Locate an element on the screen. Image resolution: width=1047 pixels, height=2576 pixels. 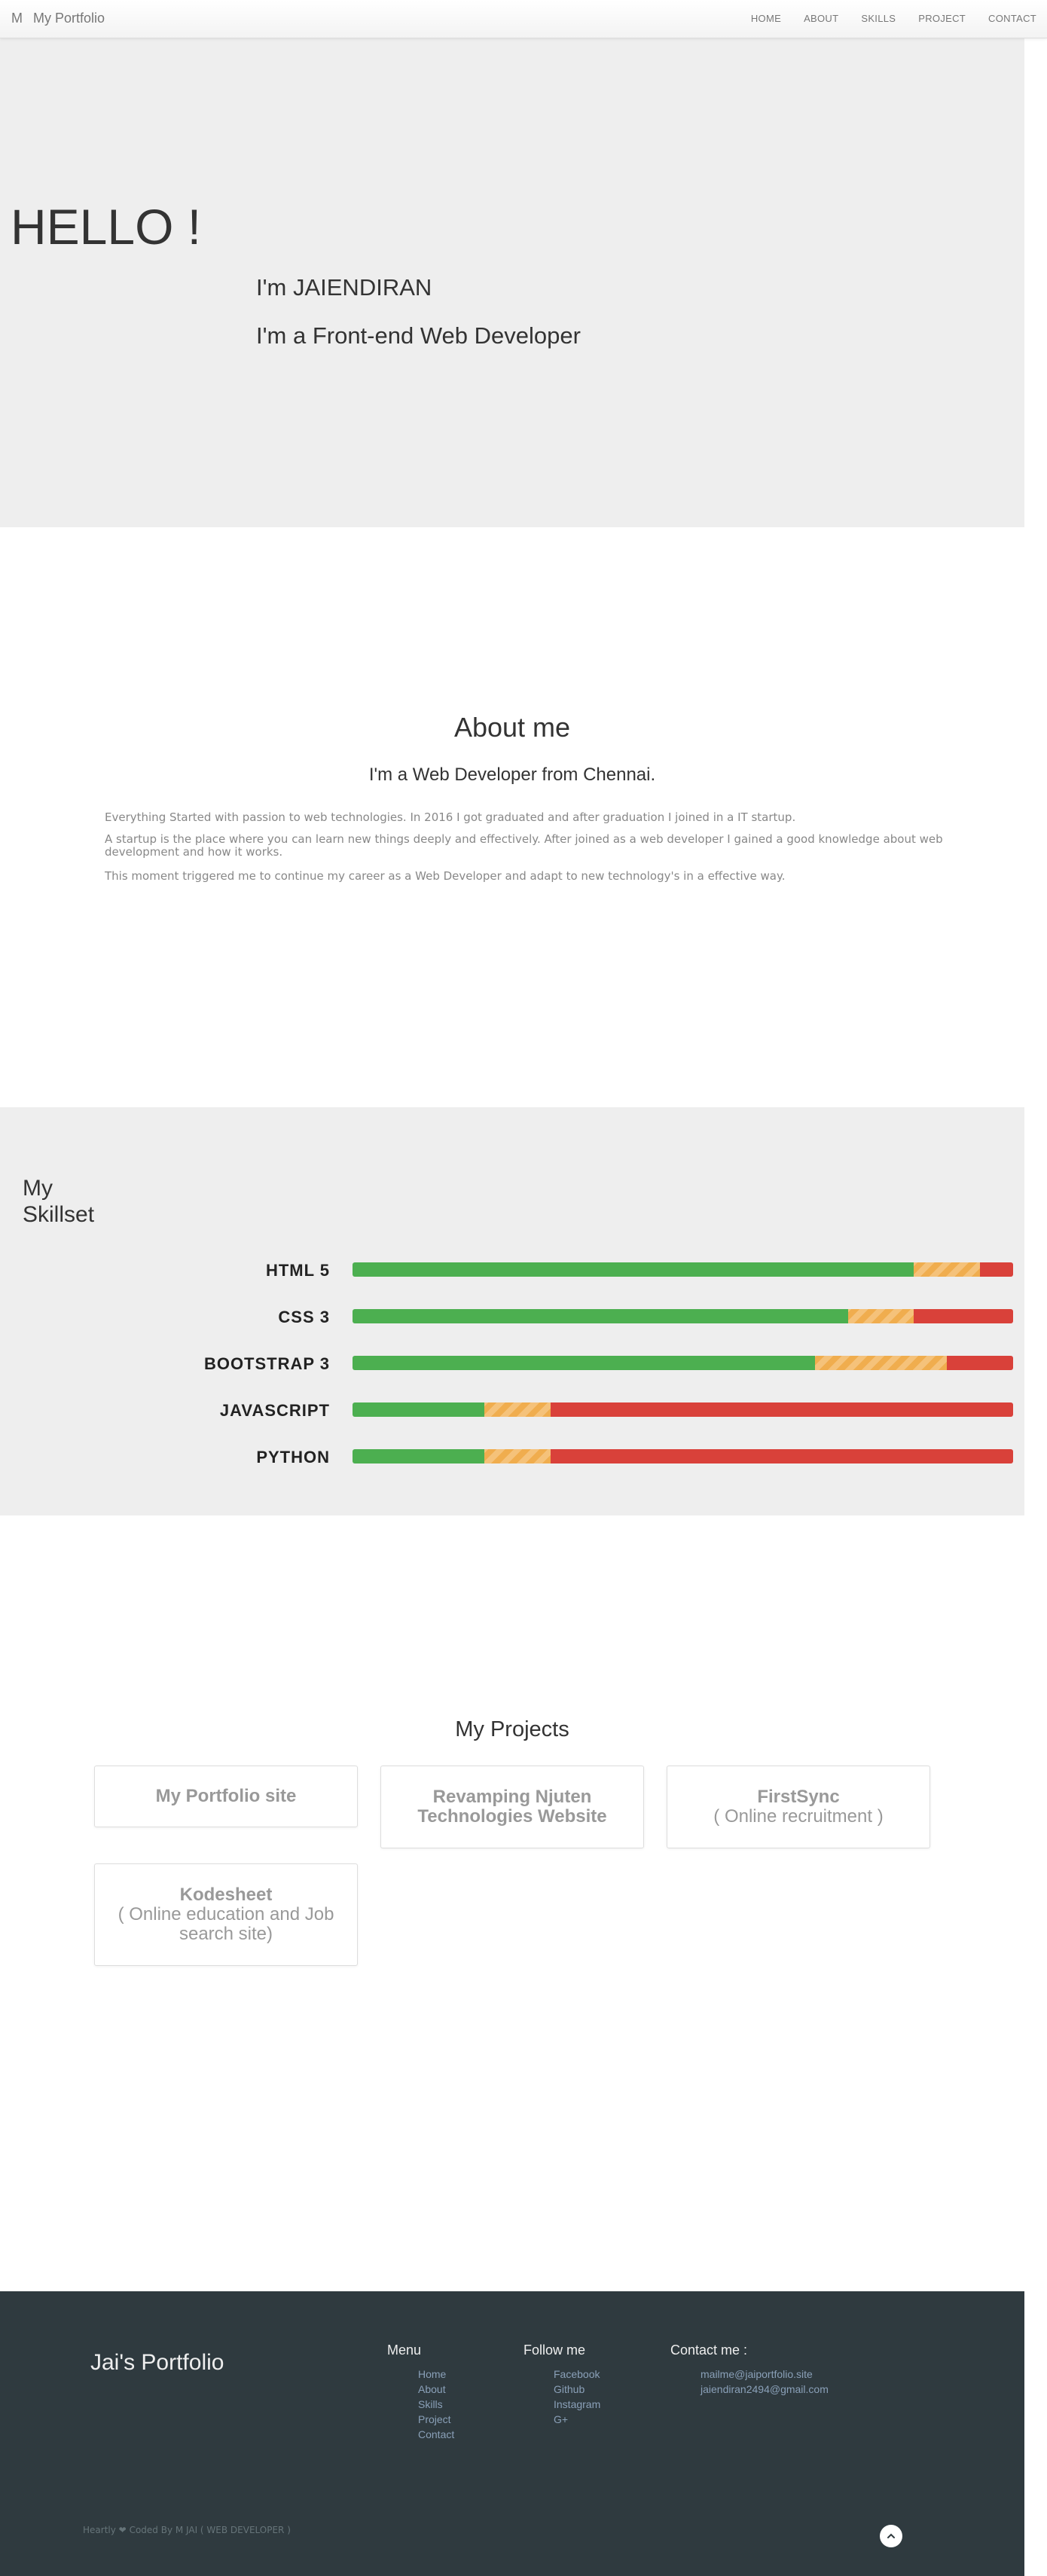
nav-link-contact: CONTACT is located at coordinates (1006, 18).